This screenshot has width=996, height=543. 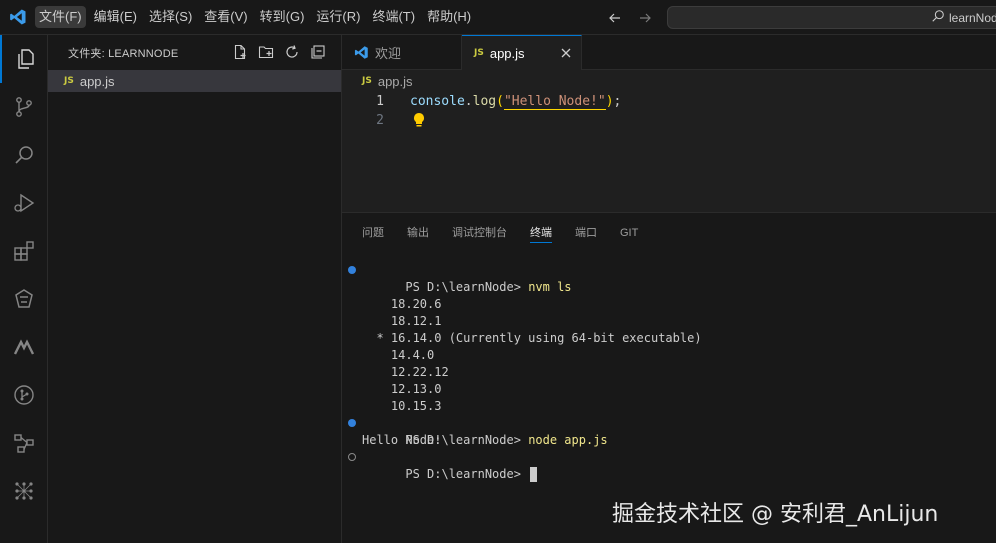 What do you see at coordinates (115, 17) in the screenshot?
I see `menu-edit: 编辑(E)` at bounding box center [115, 17].